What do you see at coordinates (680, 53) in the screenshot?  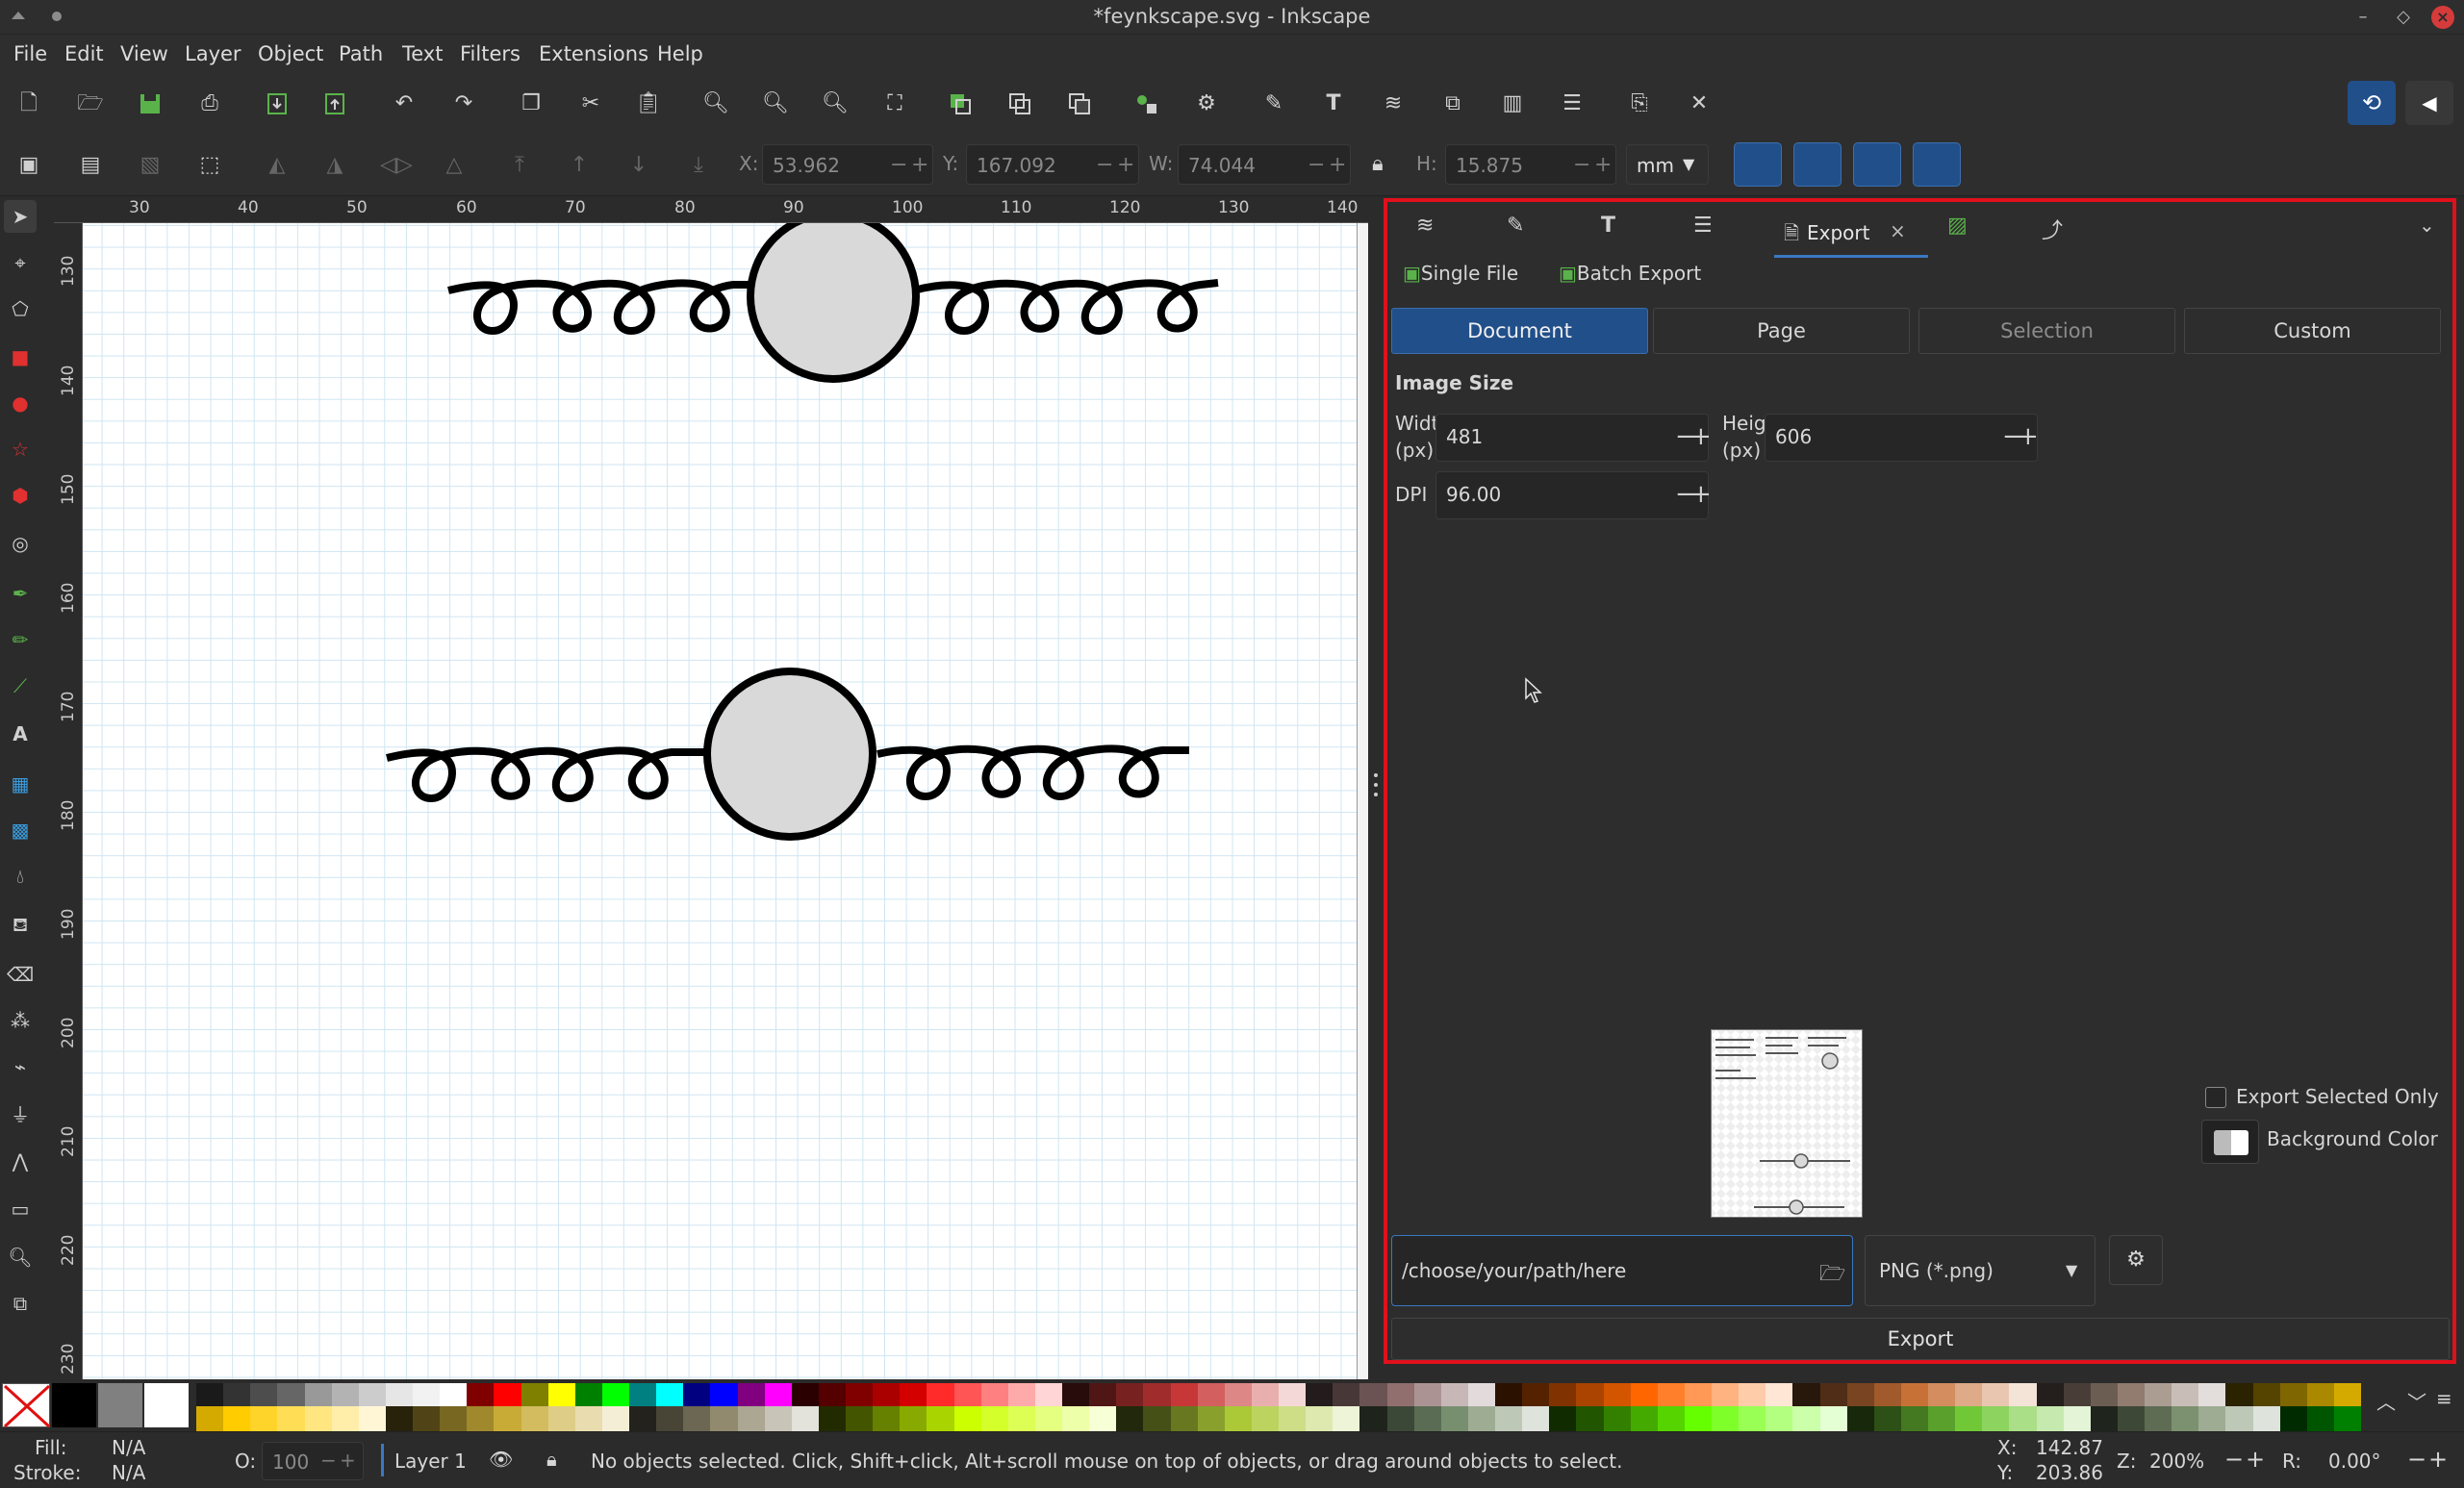 I see `menu-help: Help` at bounding box center [680, 53].